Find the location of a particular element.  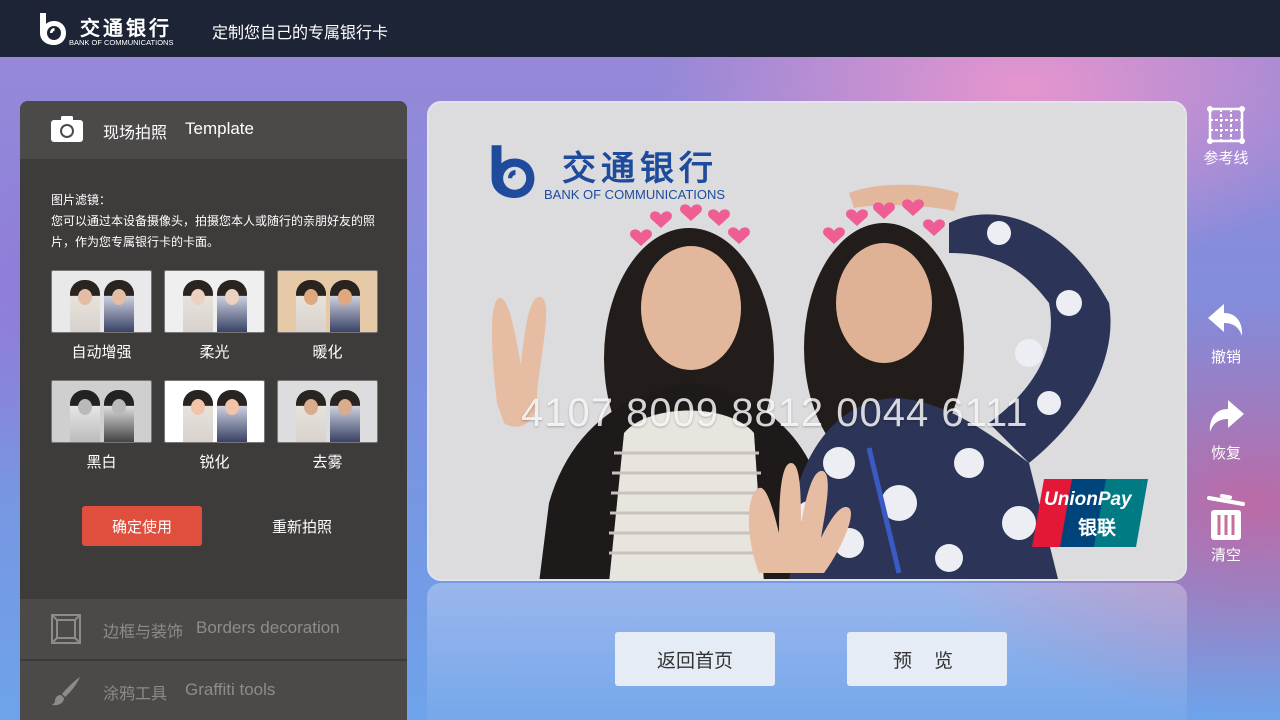

undo-tool: 撤销 is located at coordinates (1226, 334).